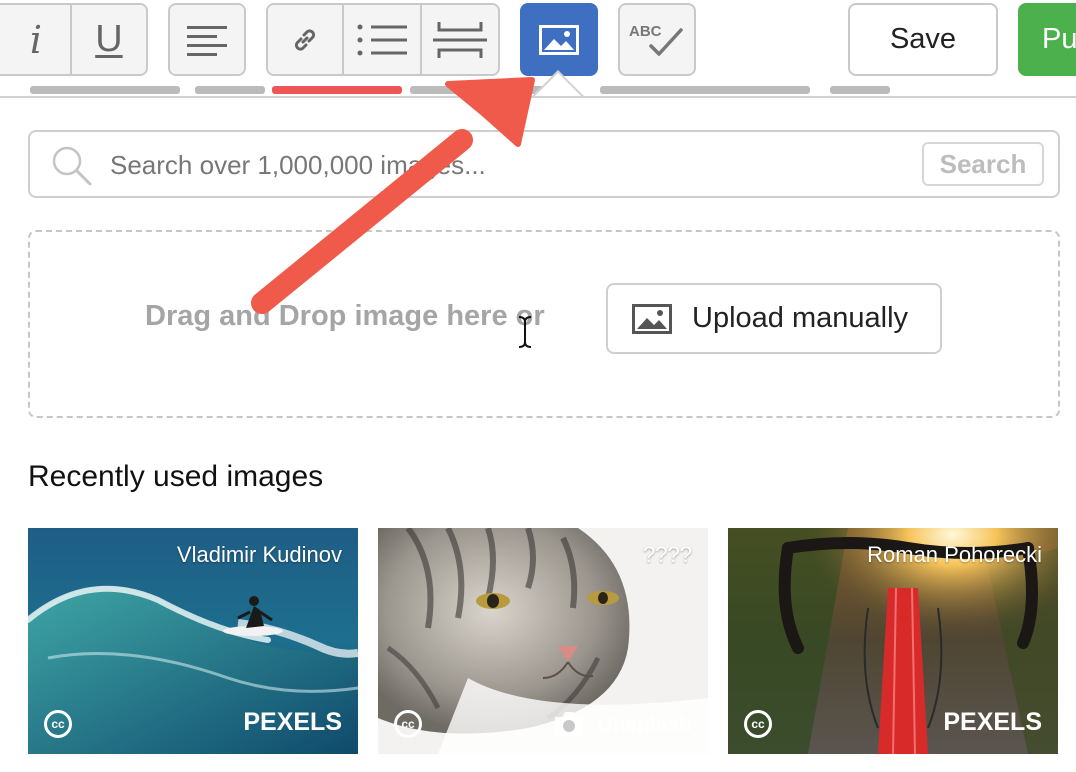 This screenshot has width=1076, height=772. I want to click on align-left-button, so click(207, 39).